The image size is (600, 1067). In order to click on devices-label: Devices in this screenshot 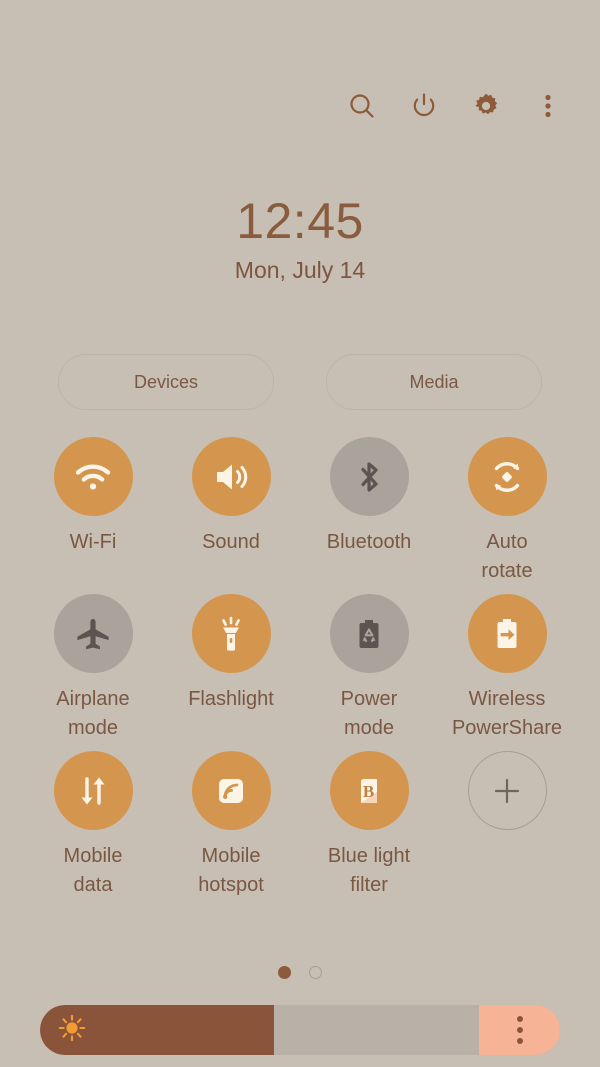, I will do `click(166, 381)`.